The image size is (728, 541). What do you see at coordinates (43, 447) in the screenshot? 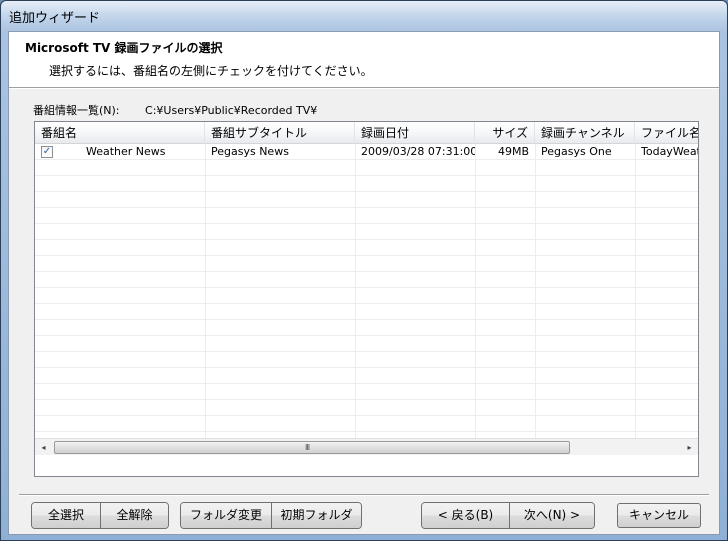
I see `scroll-left-icon: ◂` at bounding box center [43, 447].